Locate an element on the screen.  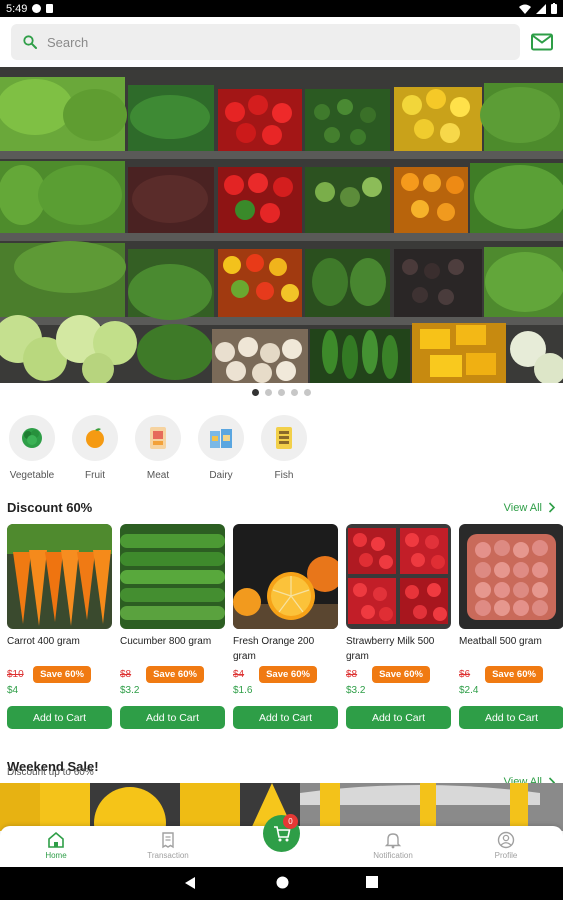
discount-section-header: Discount 60% View All is located at coordinates (281, 507).